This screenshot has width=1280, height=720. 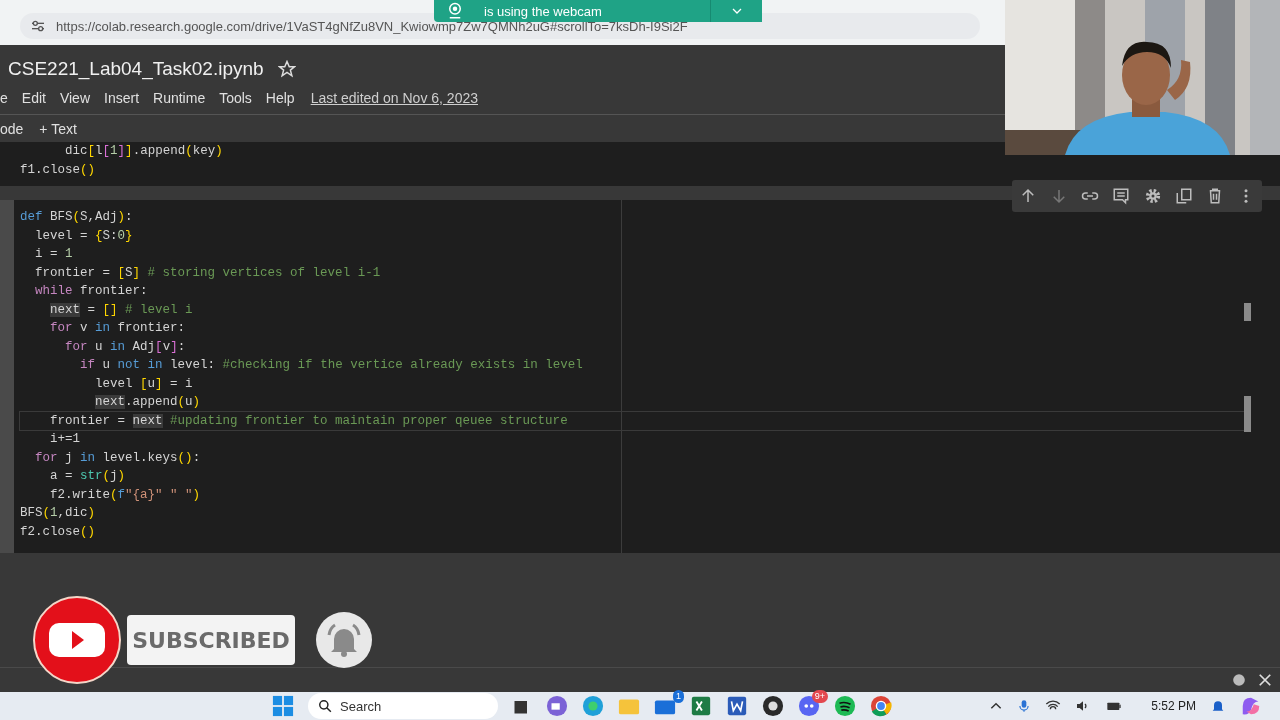 What do you see at coordinates (4, 97) in the screenshot?
I see `menu-item: e` at bounding box center [4, 97].